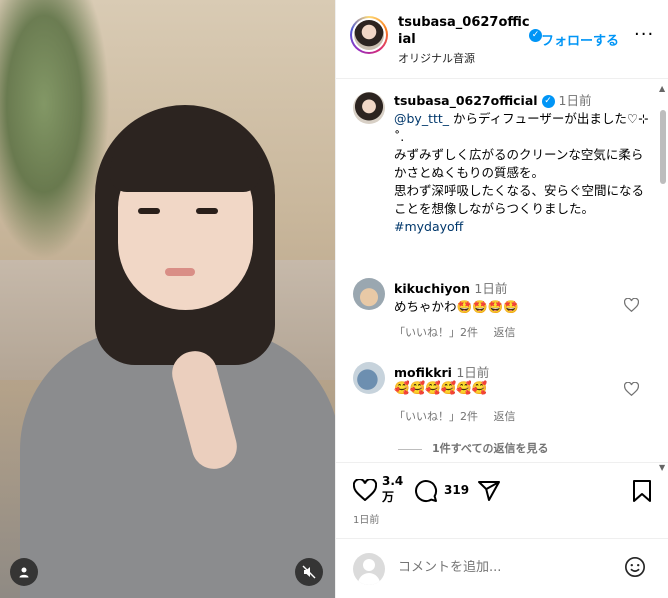  I want to click on scrollbar-thumb, so click(663, 147).